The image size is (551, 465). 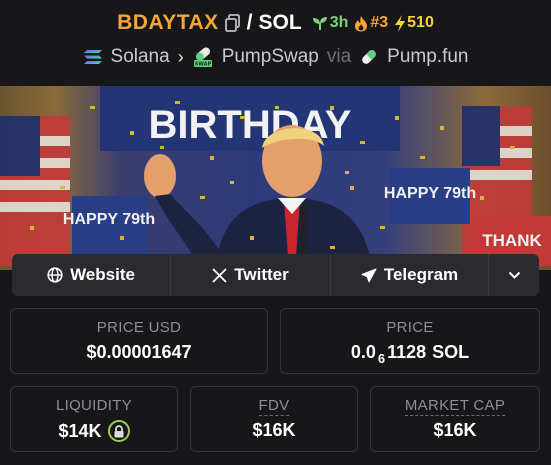 What do you see at coordinates (369, 57) in the screenshot?
I see `pill-icon` at bounding box center [369, 57].